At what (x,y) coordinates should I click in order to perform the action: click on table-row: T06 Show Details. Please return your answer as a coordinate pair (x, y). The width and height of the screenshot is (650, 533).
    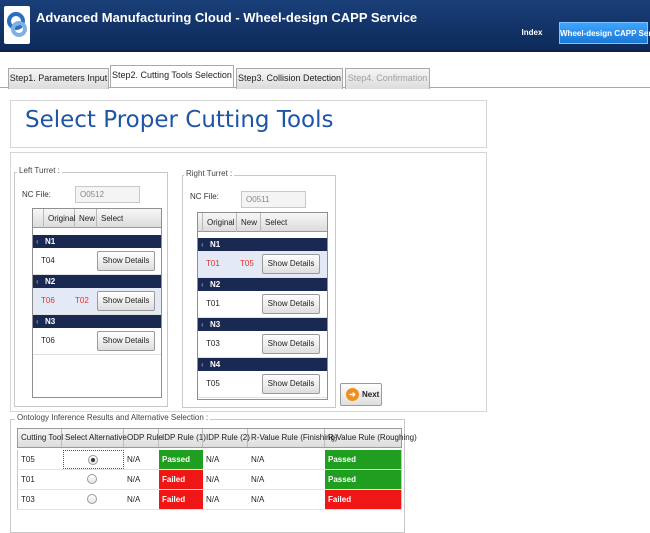
    Looking at the image, I should click on (97, 341).